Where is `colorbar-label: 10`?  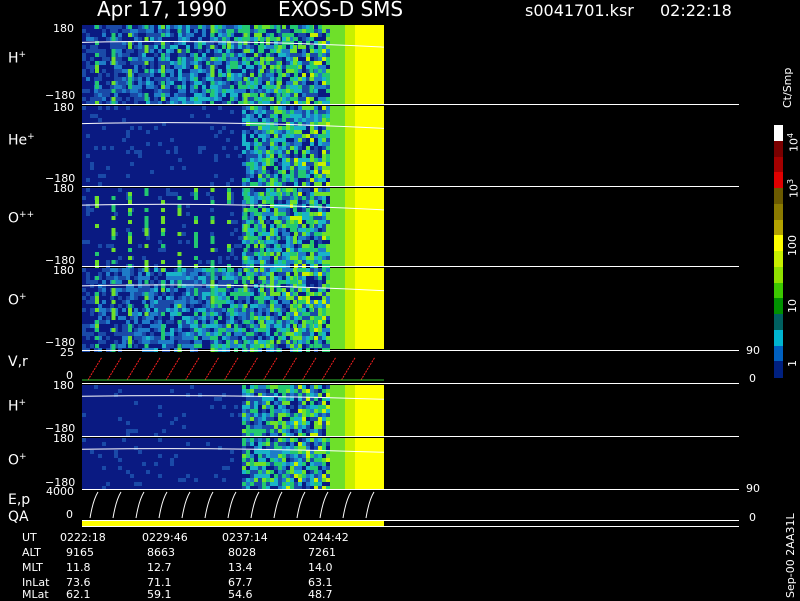
colorbar-label: 10 is located at coordinates (792, 306).